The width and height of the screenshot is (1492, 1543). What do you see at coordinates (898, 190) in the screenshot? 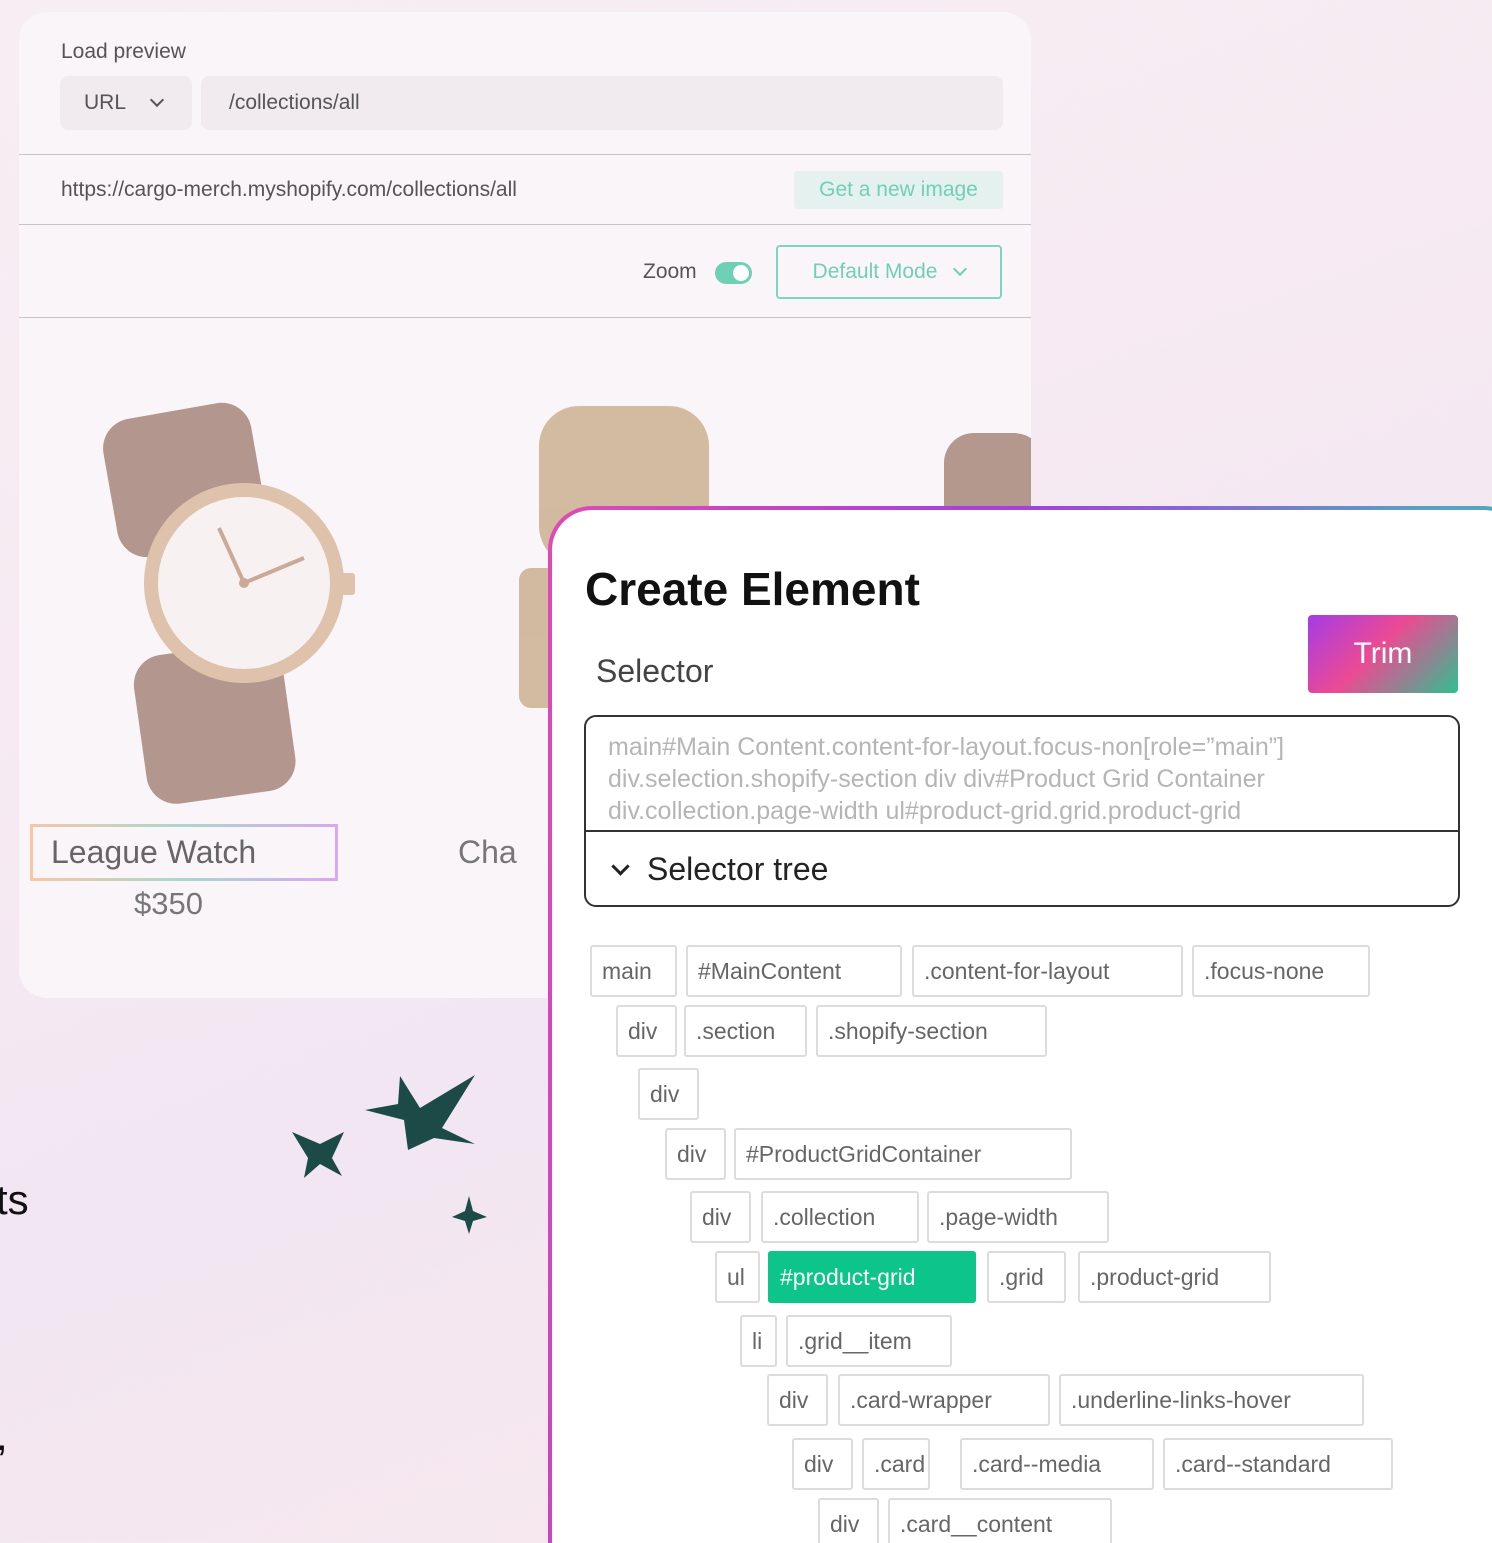
I see `get-new-image-button: Get a new image` at bounding box center [898, 190].